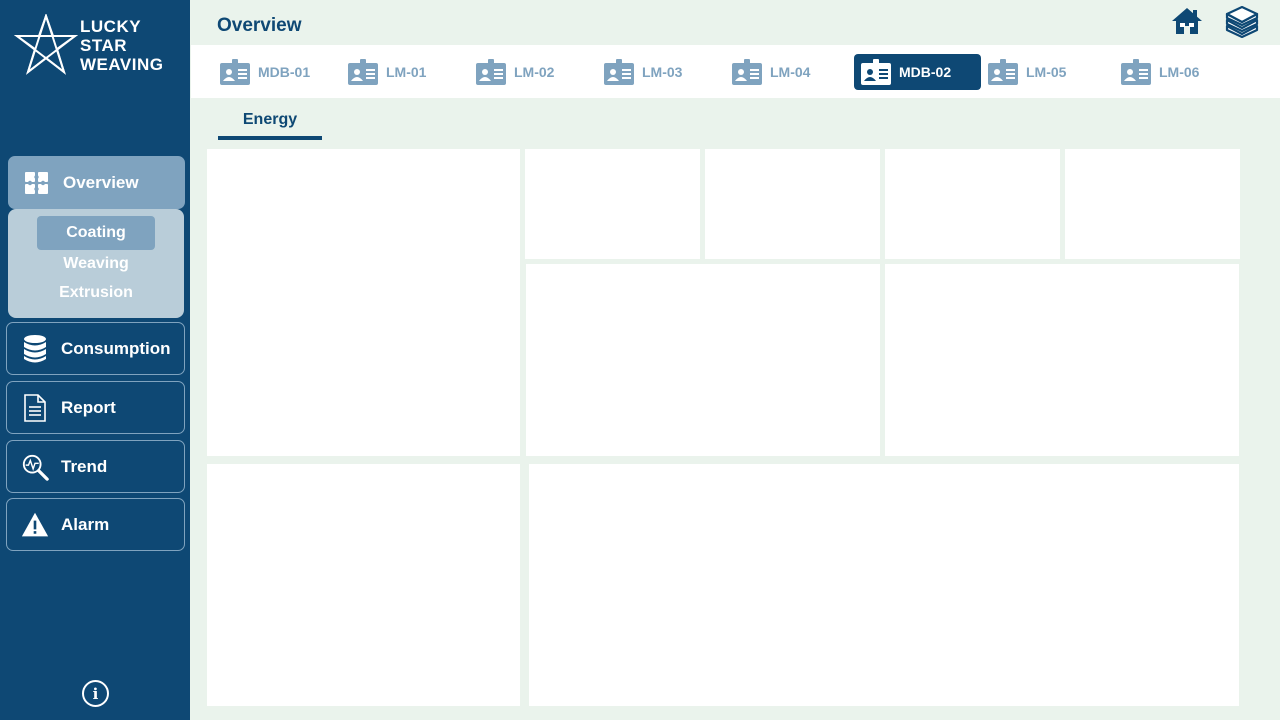 This screenshot has width=1280, height=720. I want to click on panel-bottom-left, so click(363, 585).